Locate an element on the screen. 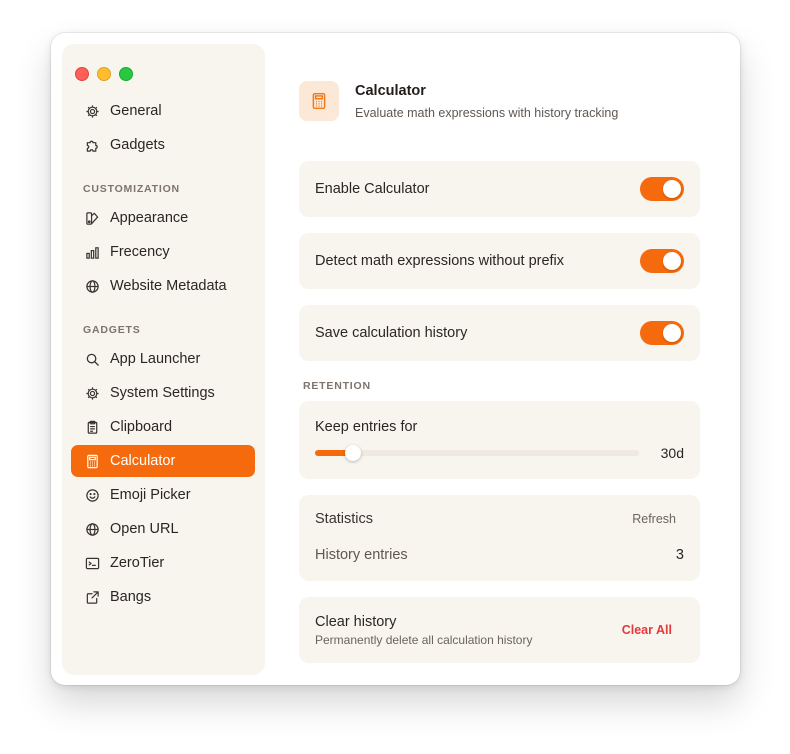 Image resolution: width=790 pixels, height=754 pixels. sidebar-item-calculator: Calculator is located at coordinates (163, 461).